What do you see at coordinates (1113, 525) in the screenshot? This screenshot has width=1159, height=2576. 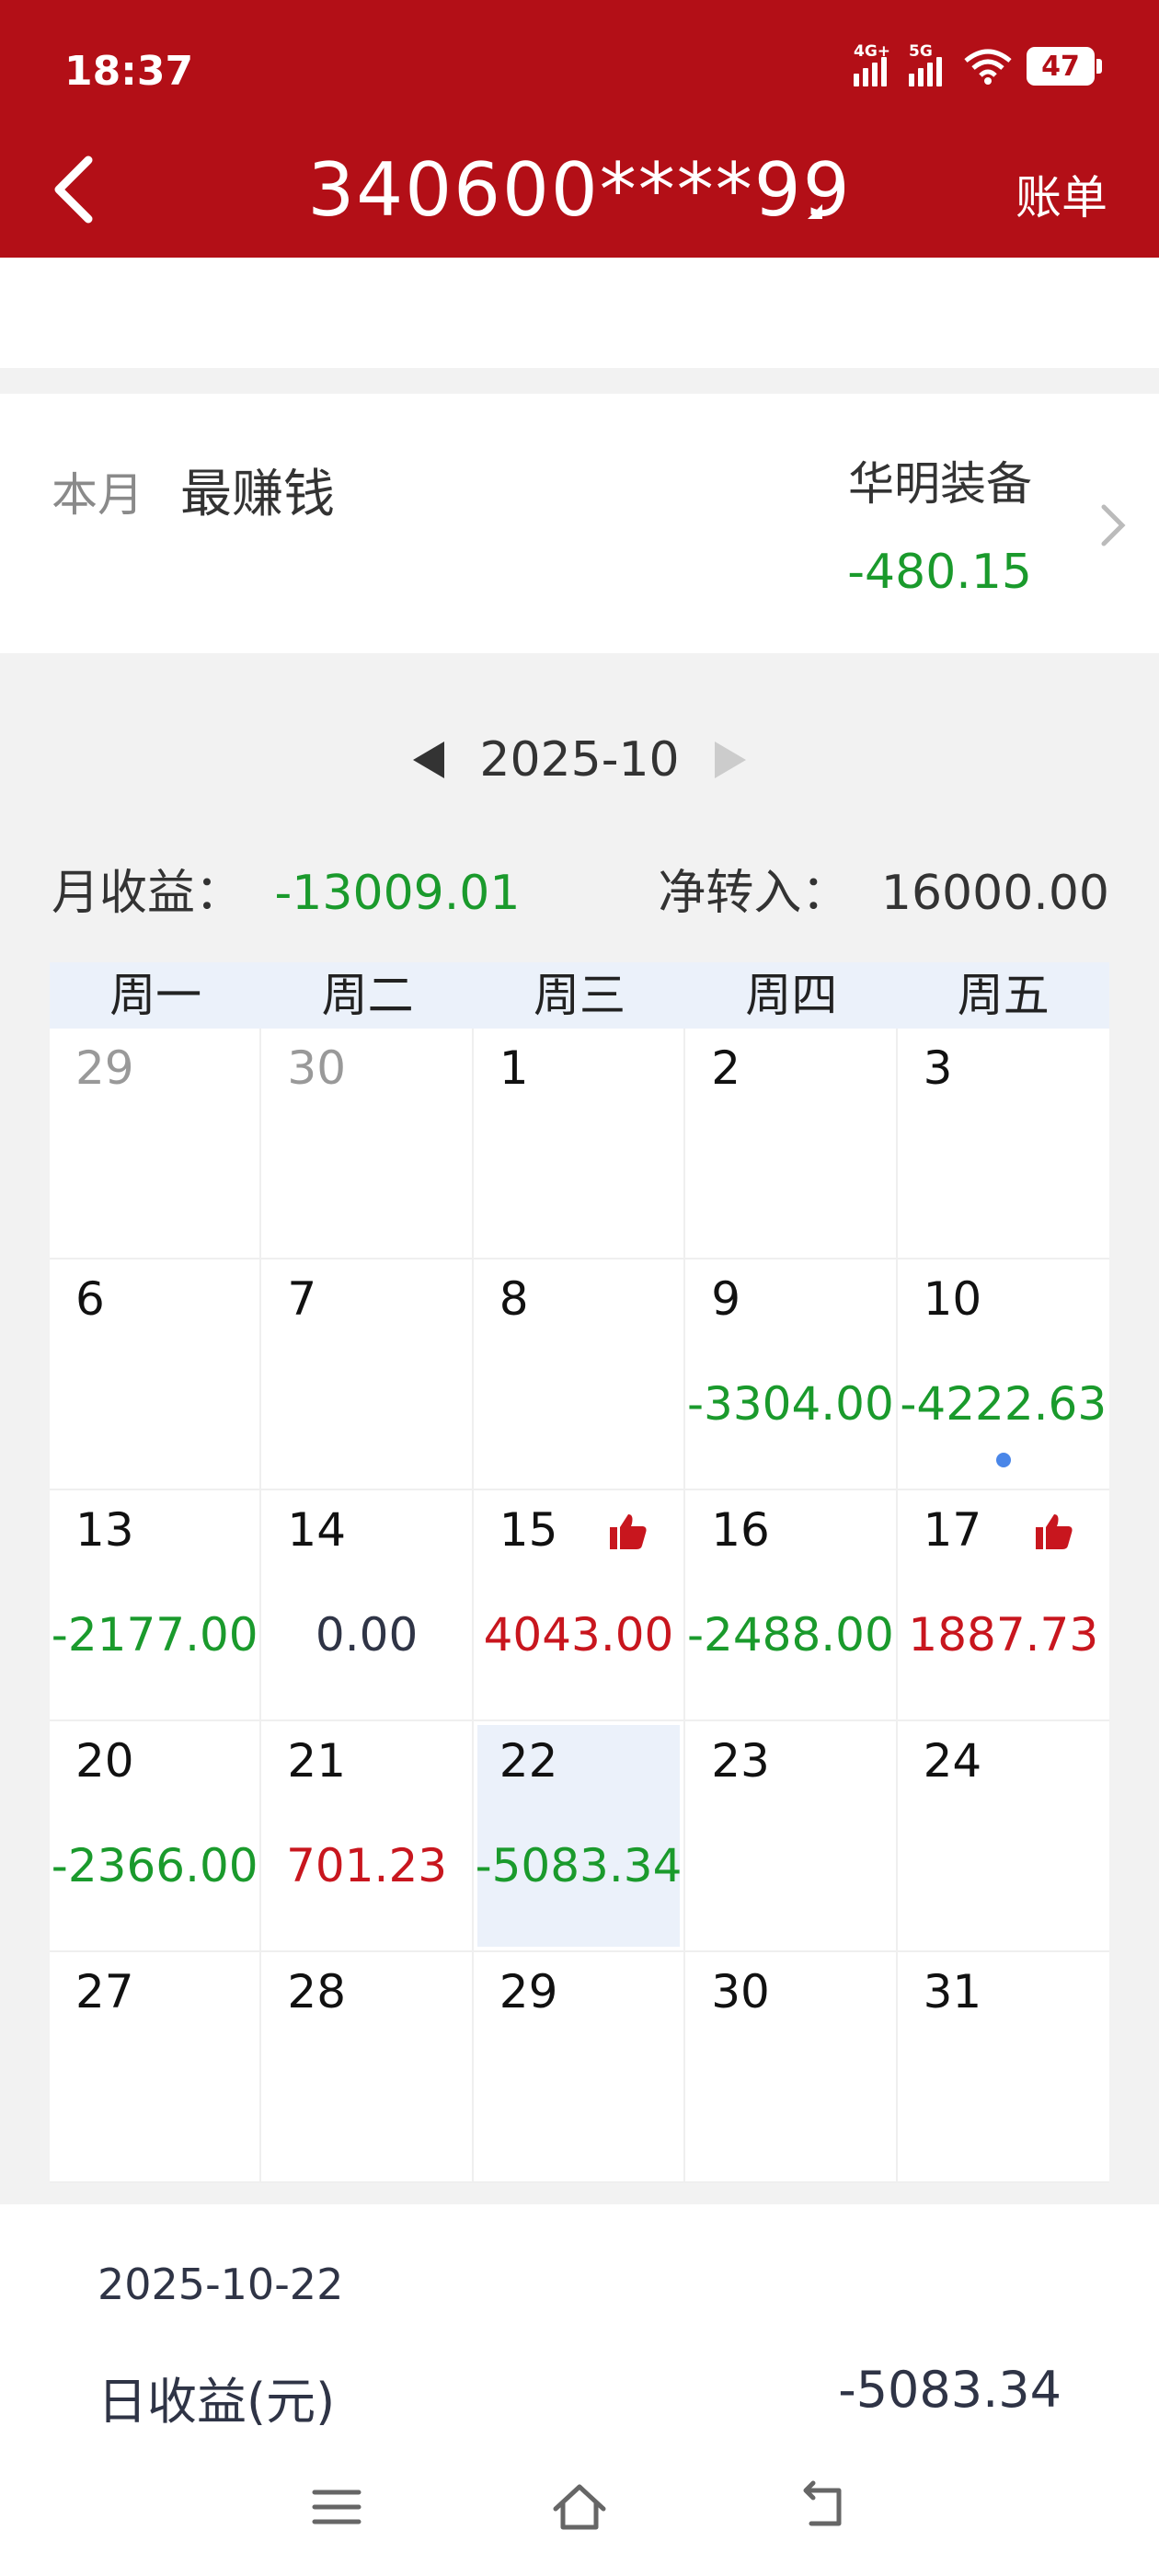 I see `chevron-right-icon` at bounding box center [1113, 525].